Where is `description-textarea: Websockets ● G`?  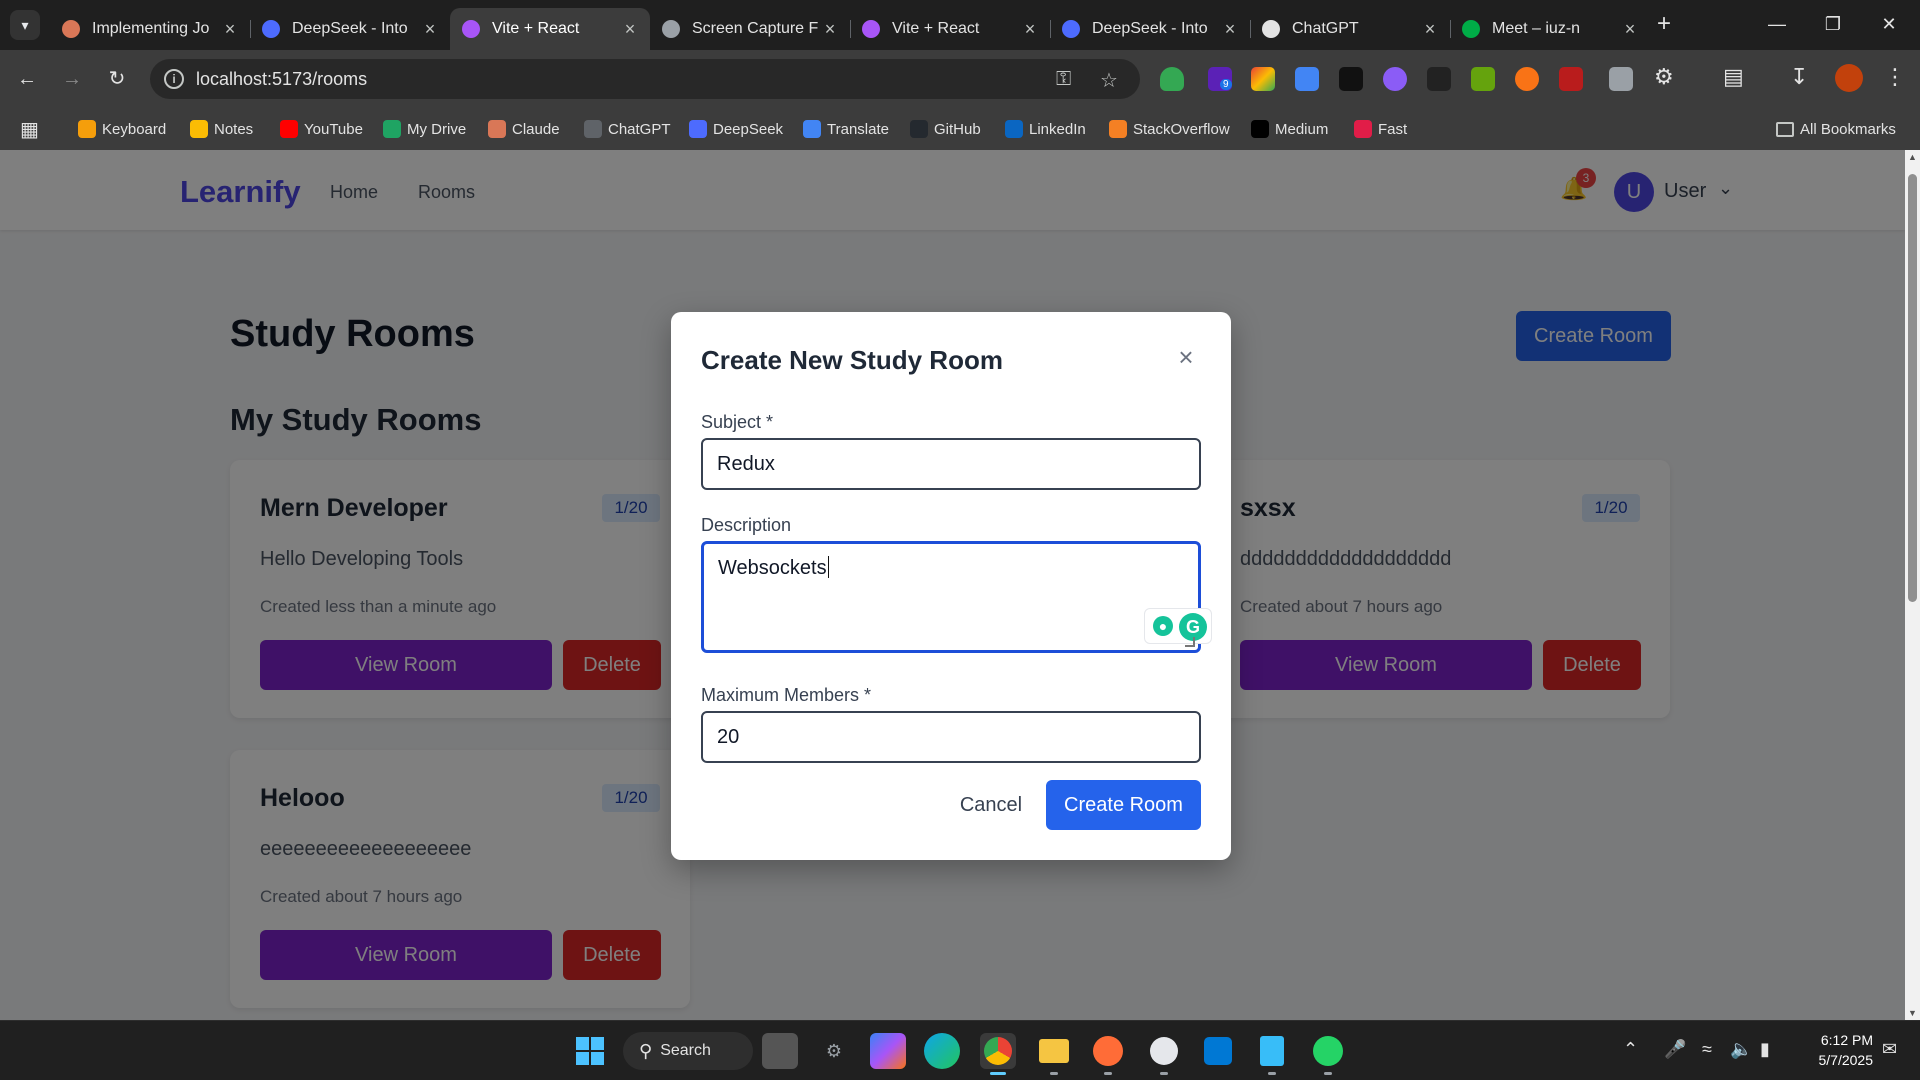
description-textarea: Websockets ● G is located at coordinates (956, 597).